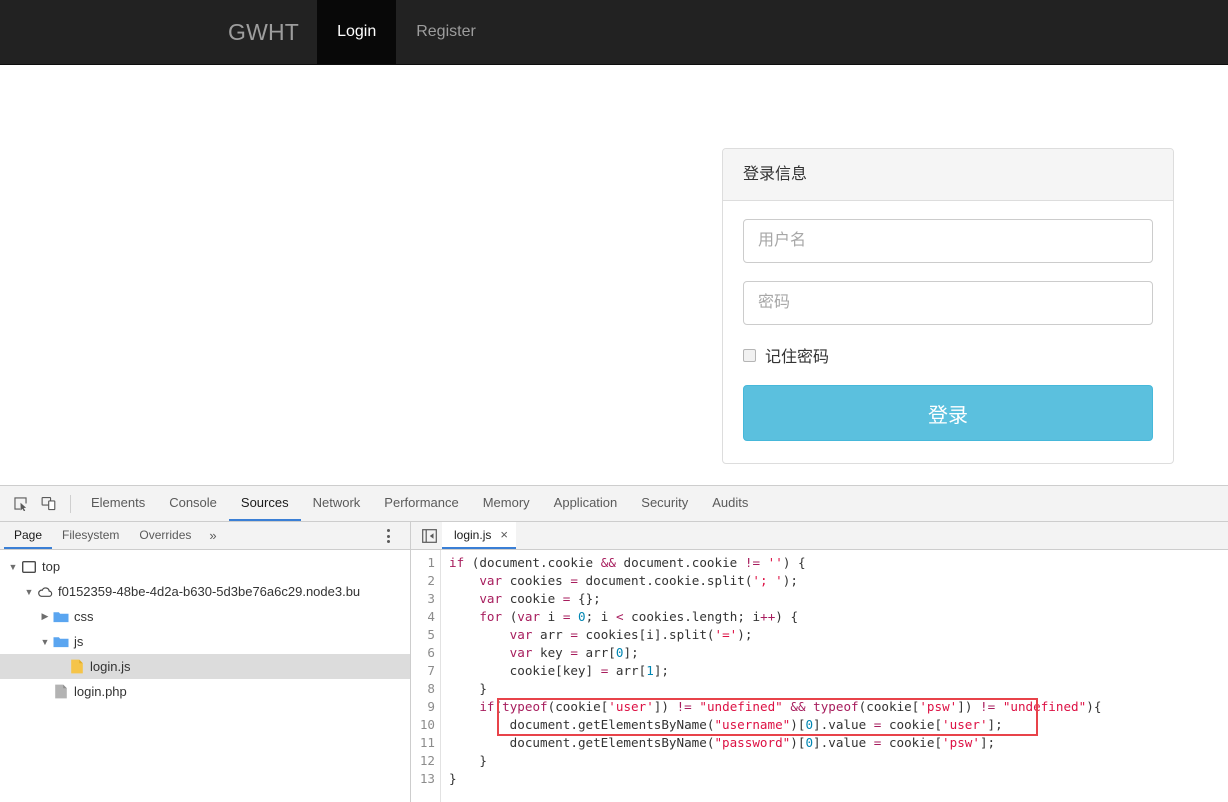  What do you see at coordinates (70, 503) in the screenshot?
I see `toolbar-divider` at bounding box center [70, 503].